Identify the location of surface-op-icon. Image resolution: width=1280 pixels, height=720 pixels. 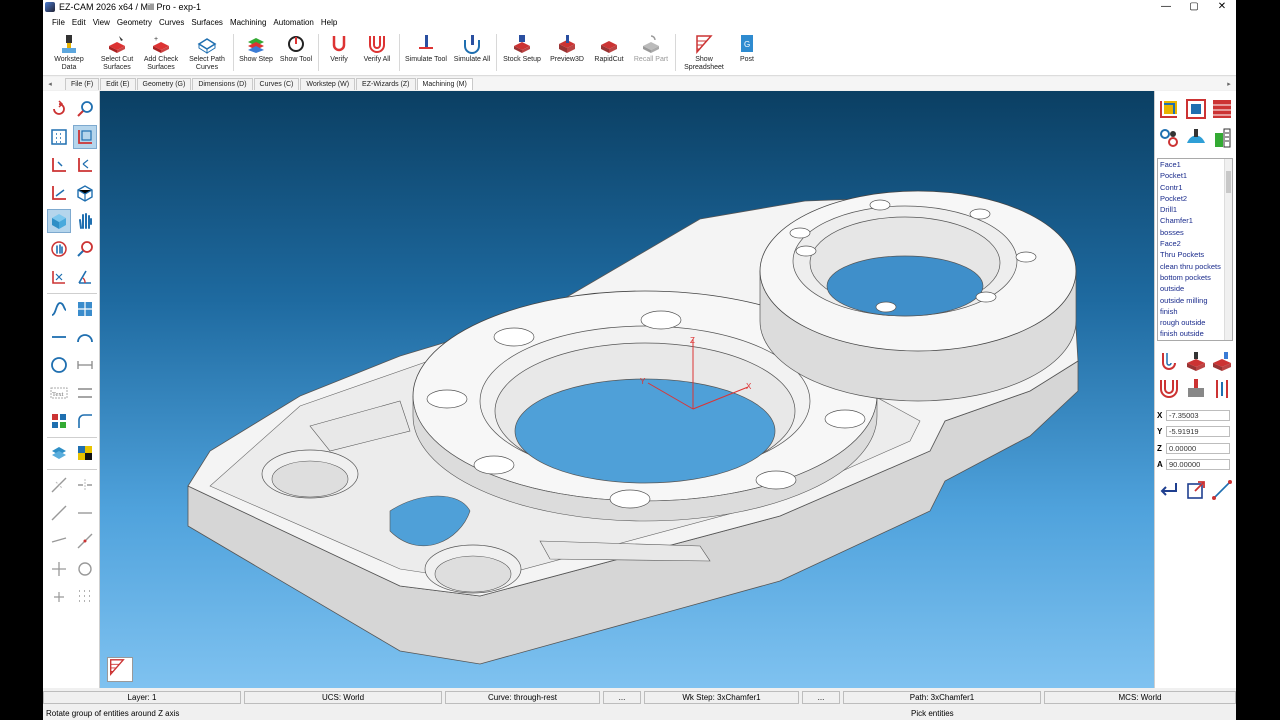
(1196, 138).